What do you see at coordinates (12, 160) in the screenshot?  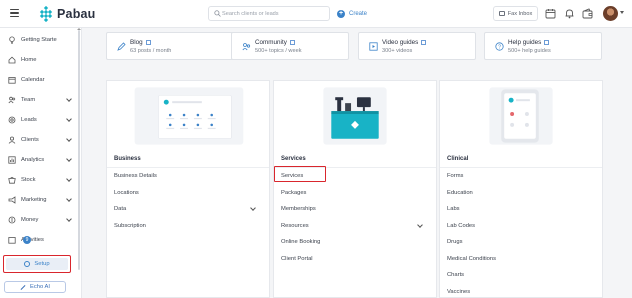 I see `analytics-icon` at bounding box center [12, 160].